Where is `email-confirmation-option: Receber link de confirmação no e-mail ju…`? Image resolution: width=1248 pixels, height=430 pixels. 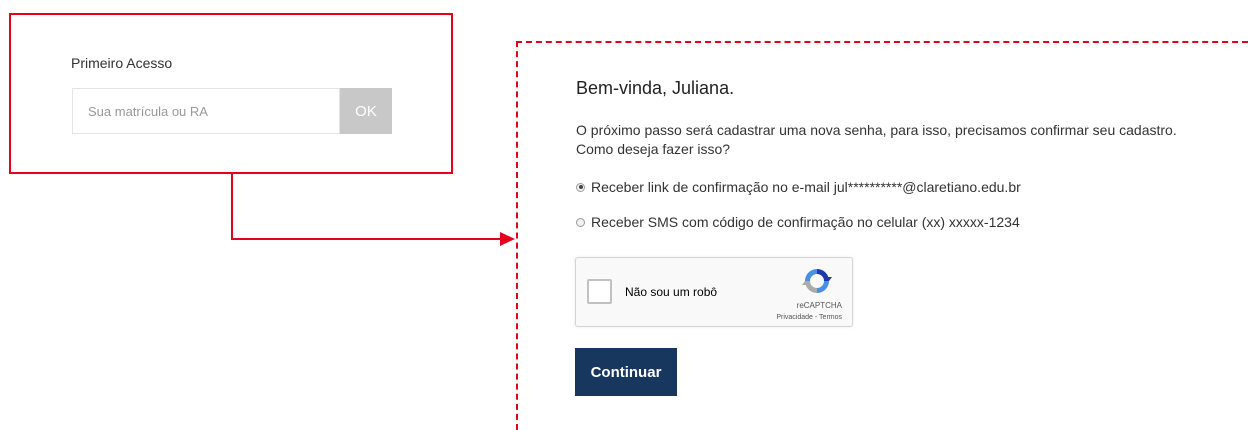 email-confirmation-option: Receber link de confirmação no e-mail ju… is located at coordinates (798, 187).